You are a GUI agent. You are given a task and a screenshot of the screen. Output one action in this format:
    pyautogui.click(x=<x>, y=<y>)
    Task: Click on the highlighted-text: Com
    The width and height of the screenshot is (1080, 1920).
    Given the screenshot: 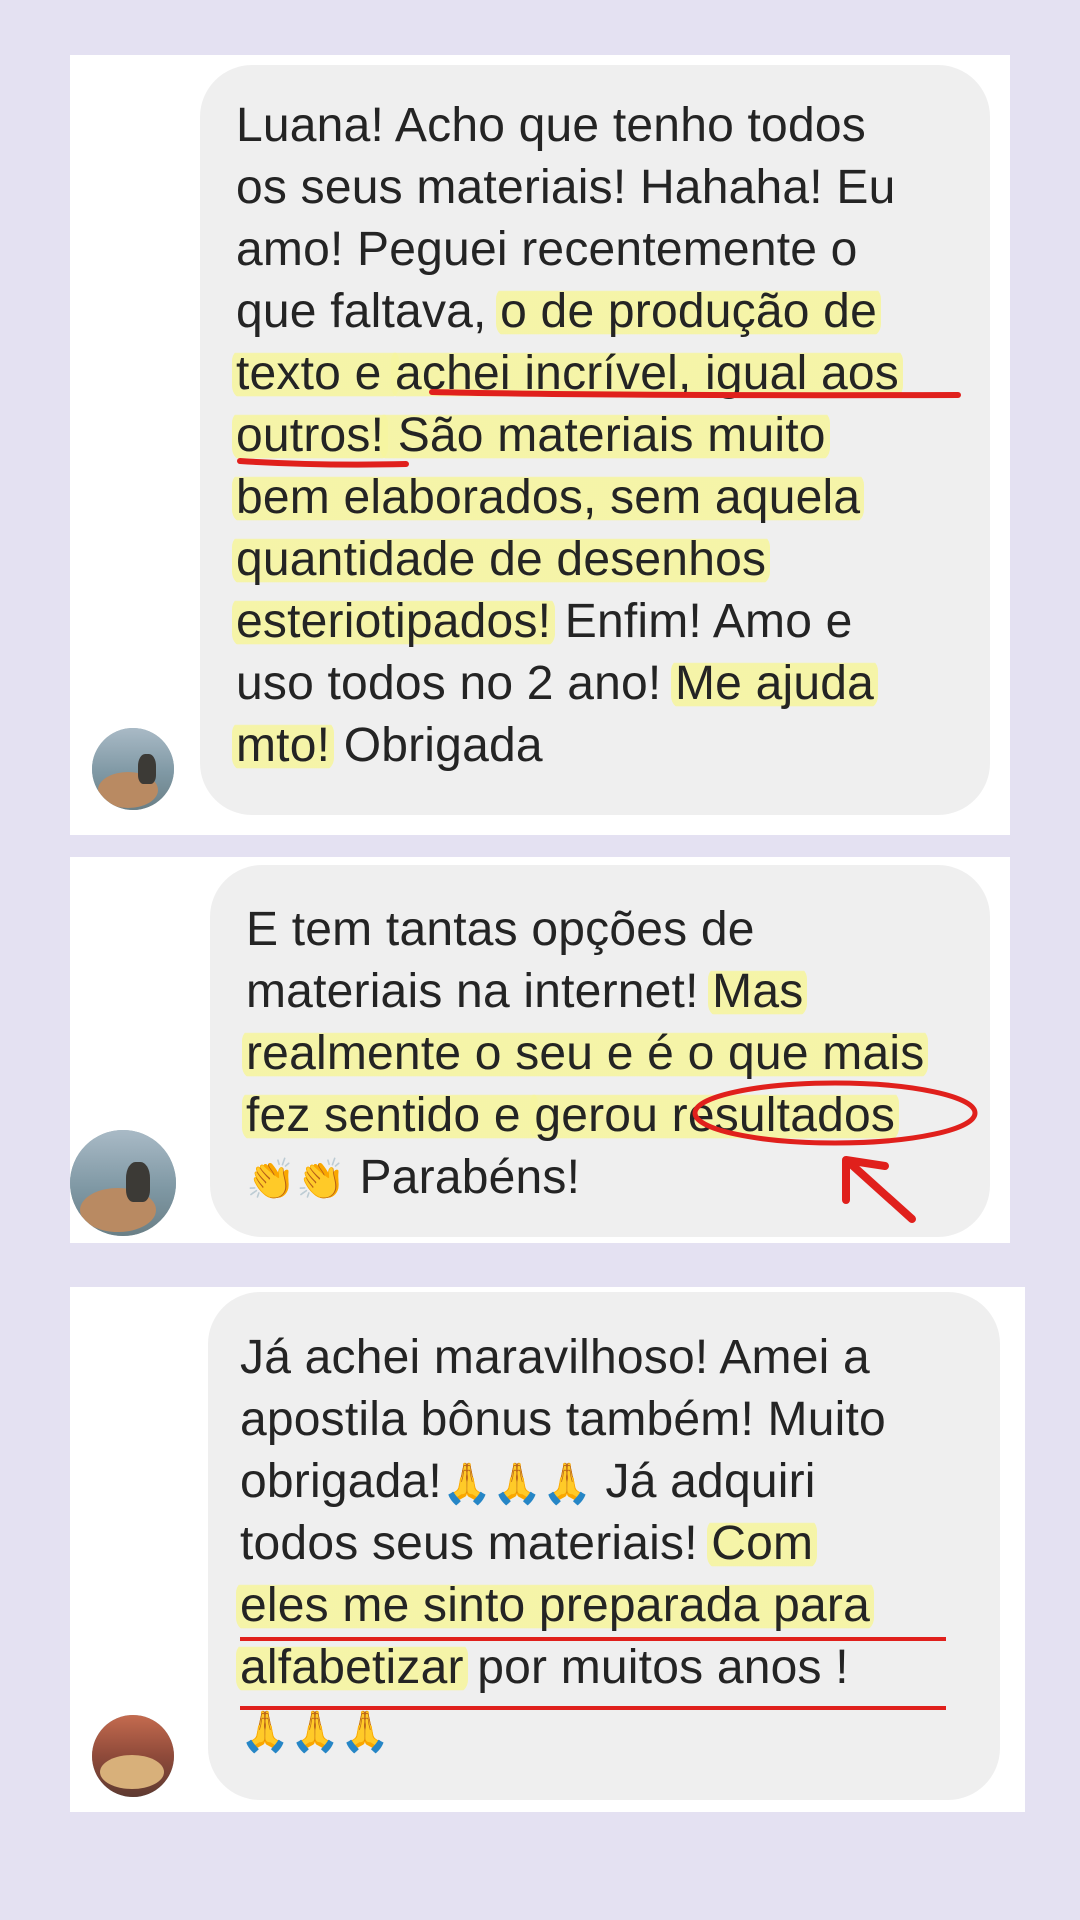 What is the action you would take?
    pyautogui.click(x=762, y=1543)
    